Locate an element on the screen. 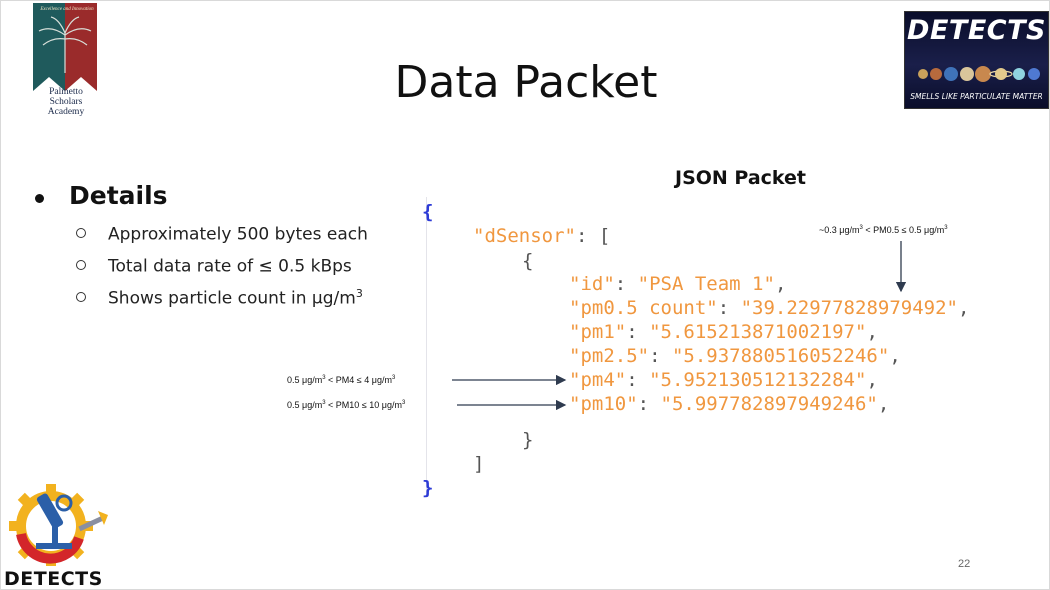 This screenshot has height=590, width=1050. page-number: 22 is located at coordinates (964, 564).